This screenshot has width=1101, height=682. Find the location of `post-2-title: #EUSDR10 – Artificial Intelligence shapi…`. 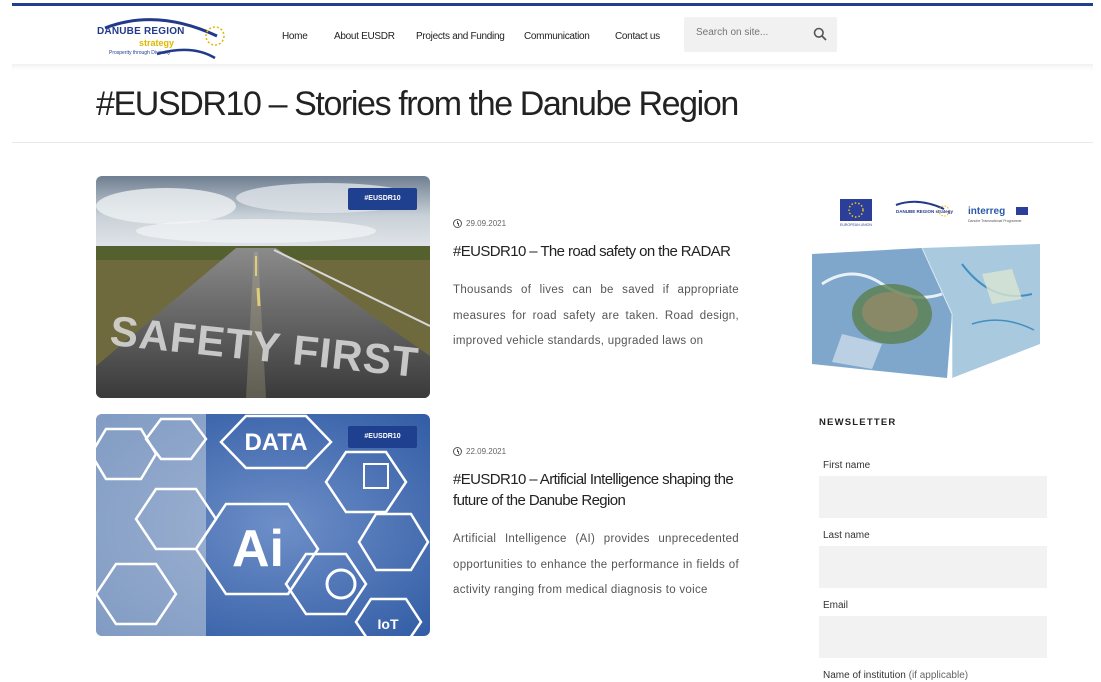

post-2-title: #EUSDR10 – Artificial Intelligence shapi… is located at coordinates (598, 490).